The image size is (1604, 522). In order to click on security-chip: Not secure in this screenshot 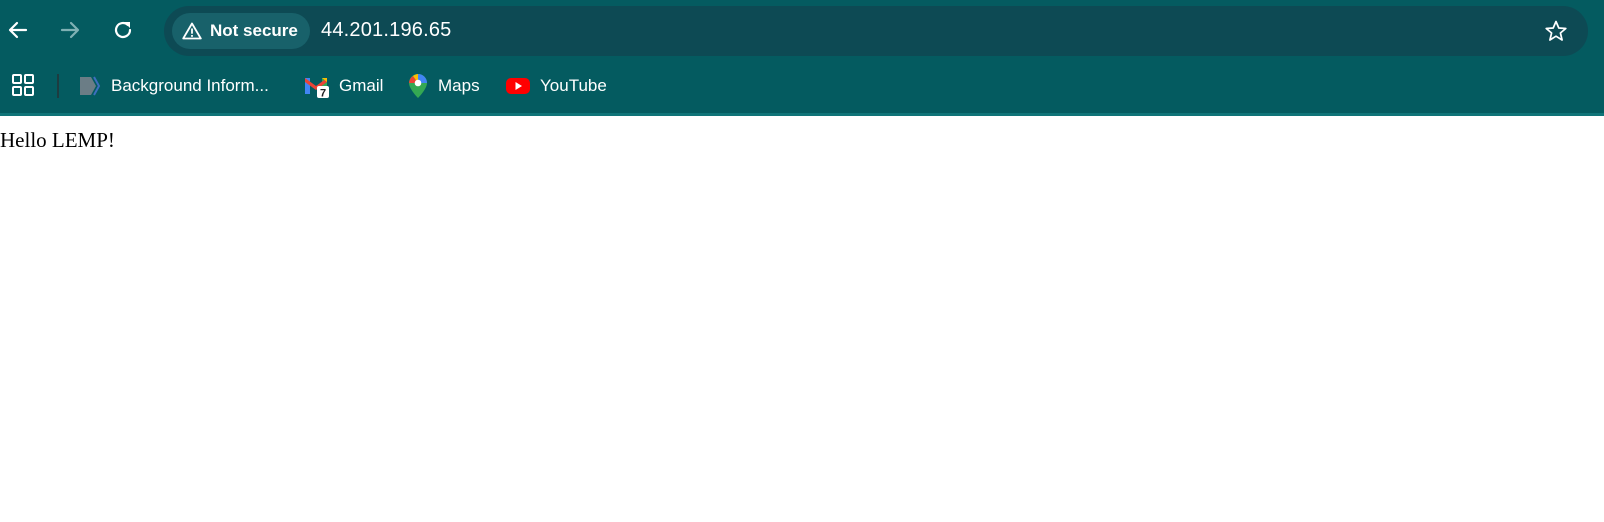, I will do `click(241, 31)`.